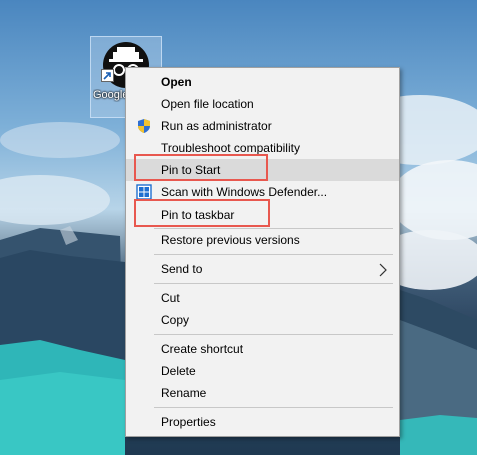 The height and width of the screenshot is (455, 477). I want to click on menu-item-label: Restore previous versions, so click(230, 240).